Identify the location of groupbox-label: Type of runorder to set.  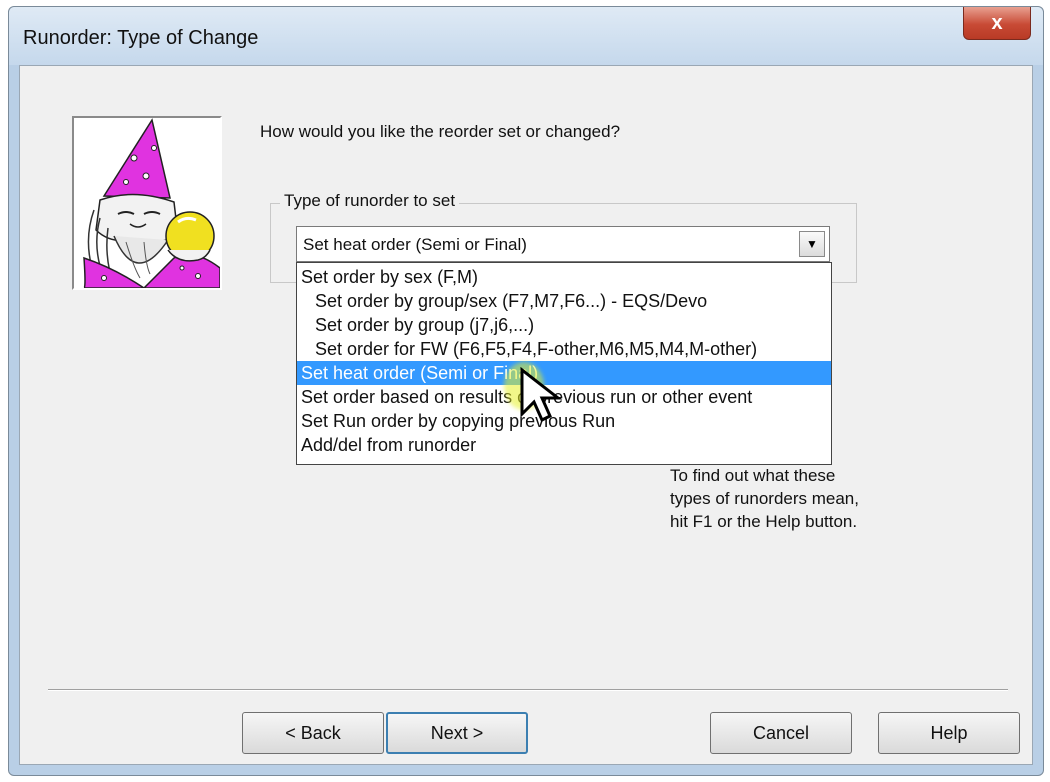
(370, 201).